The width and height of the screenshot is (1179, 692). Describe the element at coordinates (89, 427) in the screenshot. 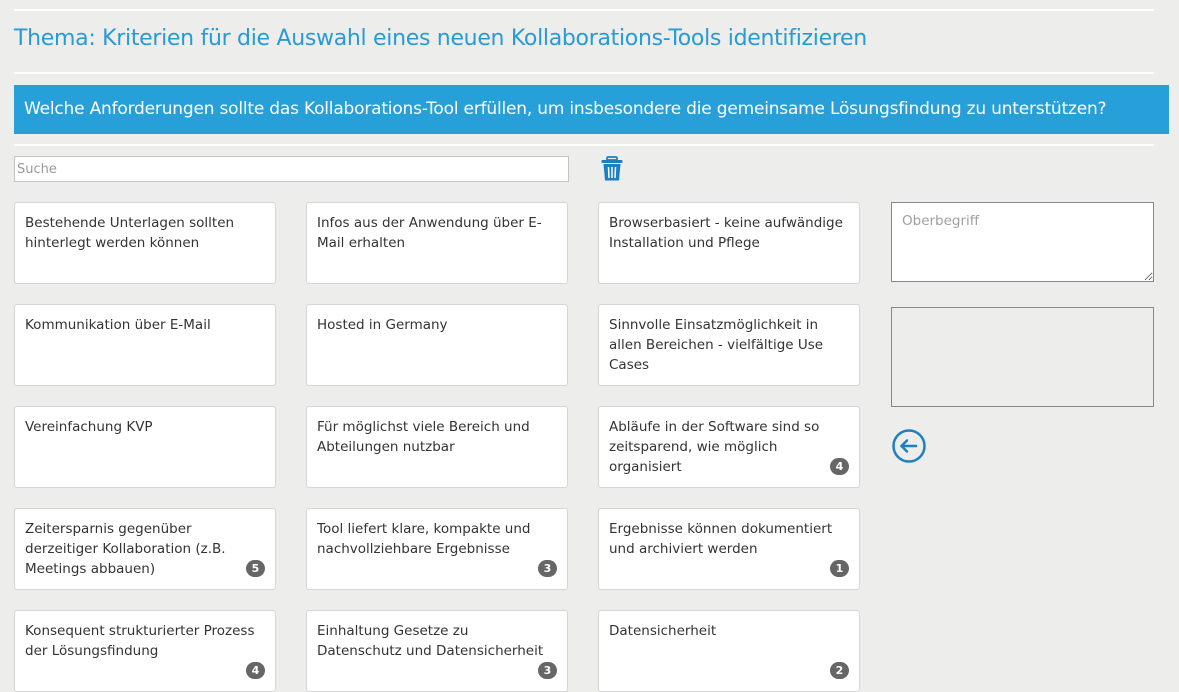

I see `idea-card-text: Vereinfachung KVP` at that location.